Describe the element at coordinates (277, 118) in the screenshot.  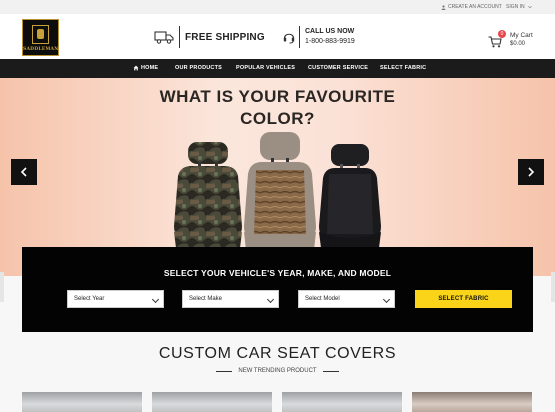
I see `hero-headline-line2: COLOR?` at that location.